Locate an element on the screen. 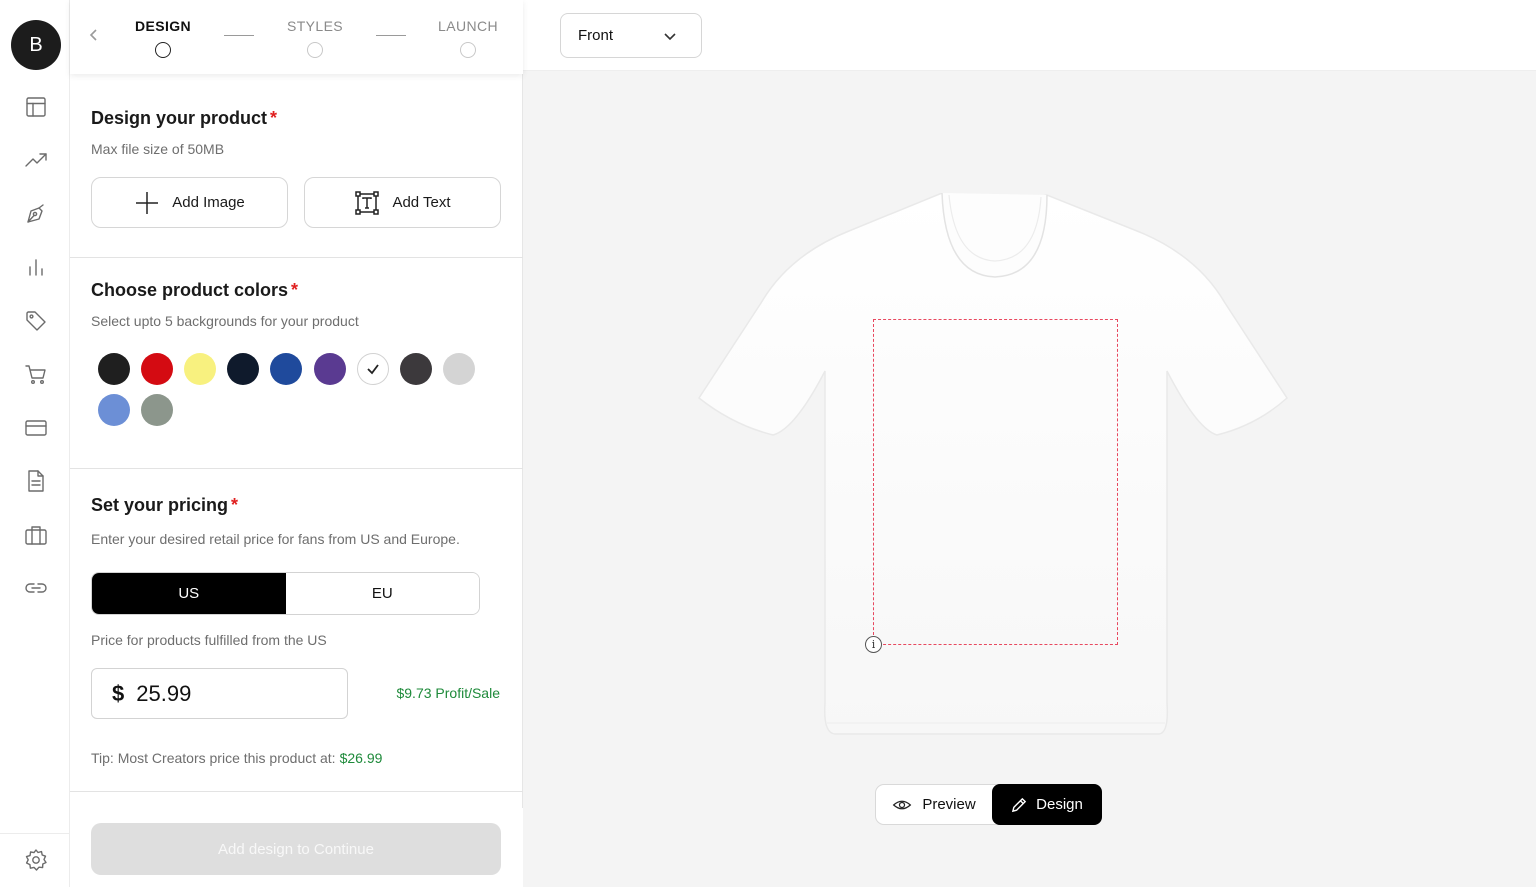  tag-icon is located at coordinates (36, 321).